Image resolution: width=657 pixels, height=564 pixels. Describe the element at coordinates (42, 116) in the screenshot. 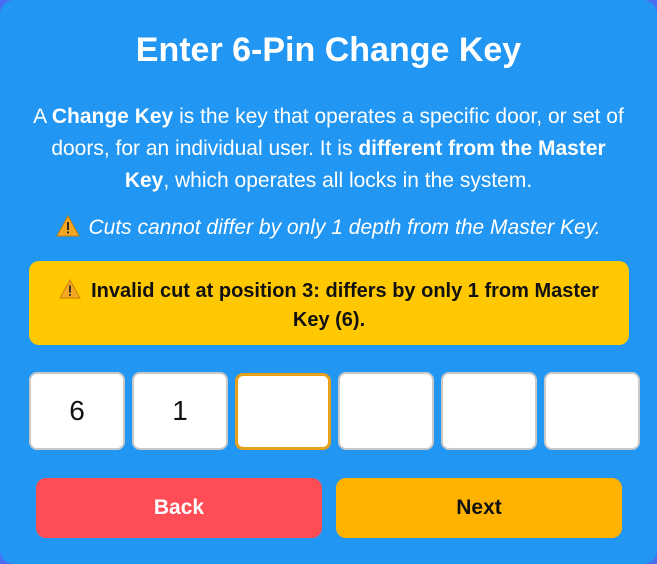

I see `desc-text-1: A` at that location.